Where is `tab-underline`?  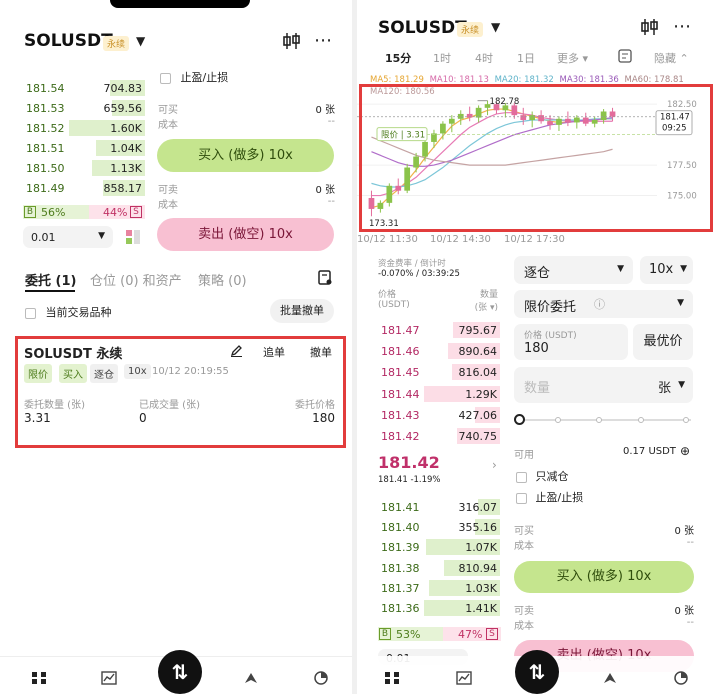
tab-underline is located at coordinates (50, 291).